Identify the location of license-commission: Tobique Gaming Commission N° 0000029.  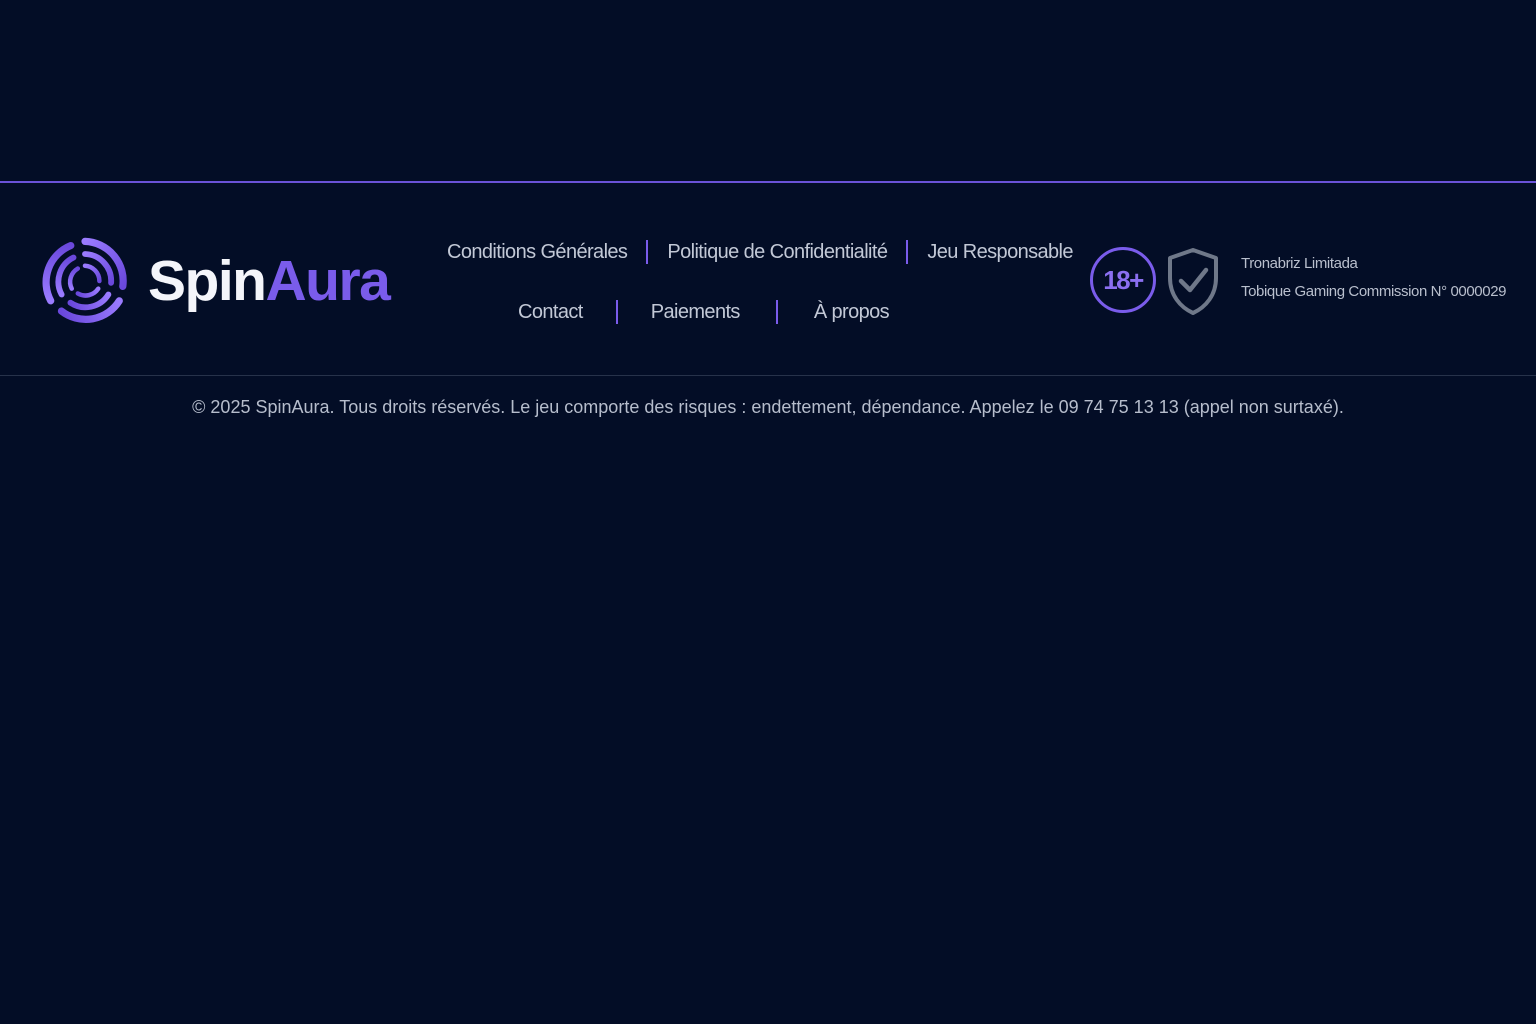
(1374, 291).